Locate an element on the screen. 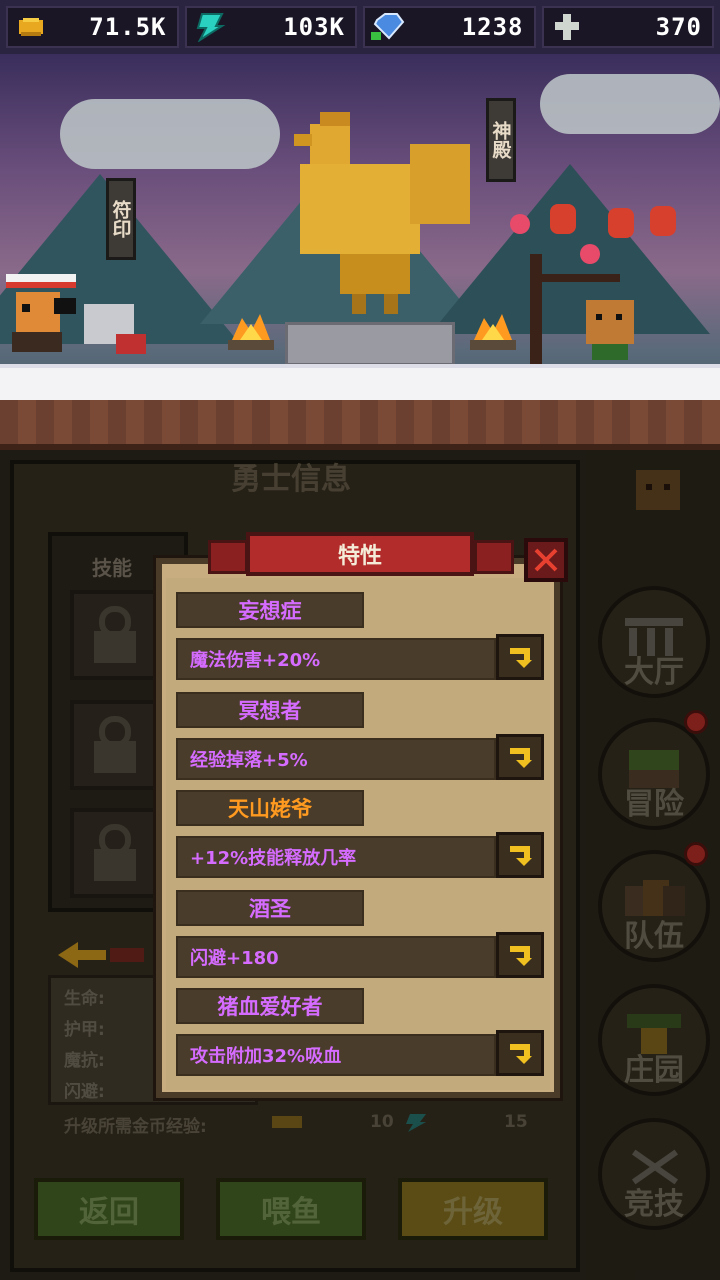  cloud is located at coordinates (630, 104).